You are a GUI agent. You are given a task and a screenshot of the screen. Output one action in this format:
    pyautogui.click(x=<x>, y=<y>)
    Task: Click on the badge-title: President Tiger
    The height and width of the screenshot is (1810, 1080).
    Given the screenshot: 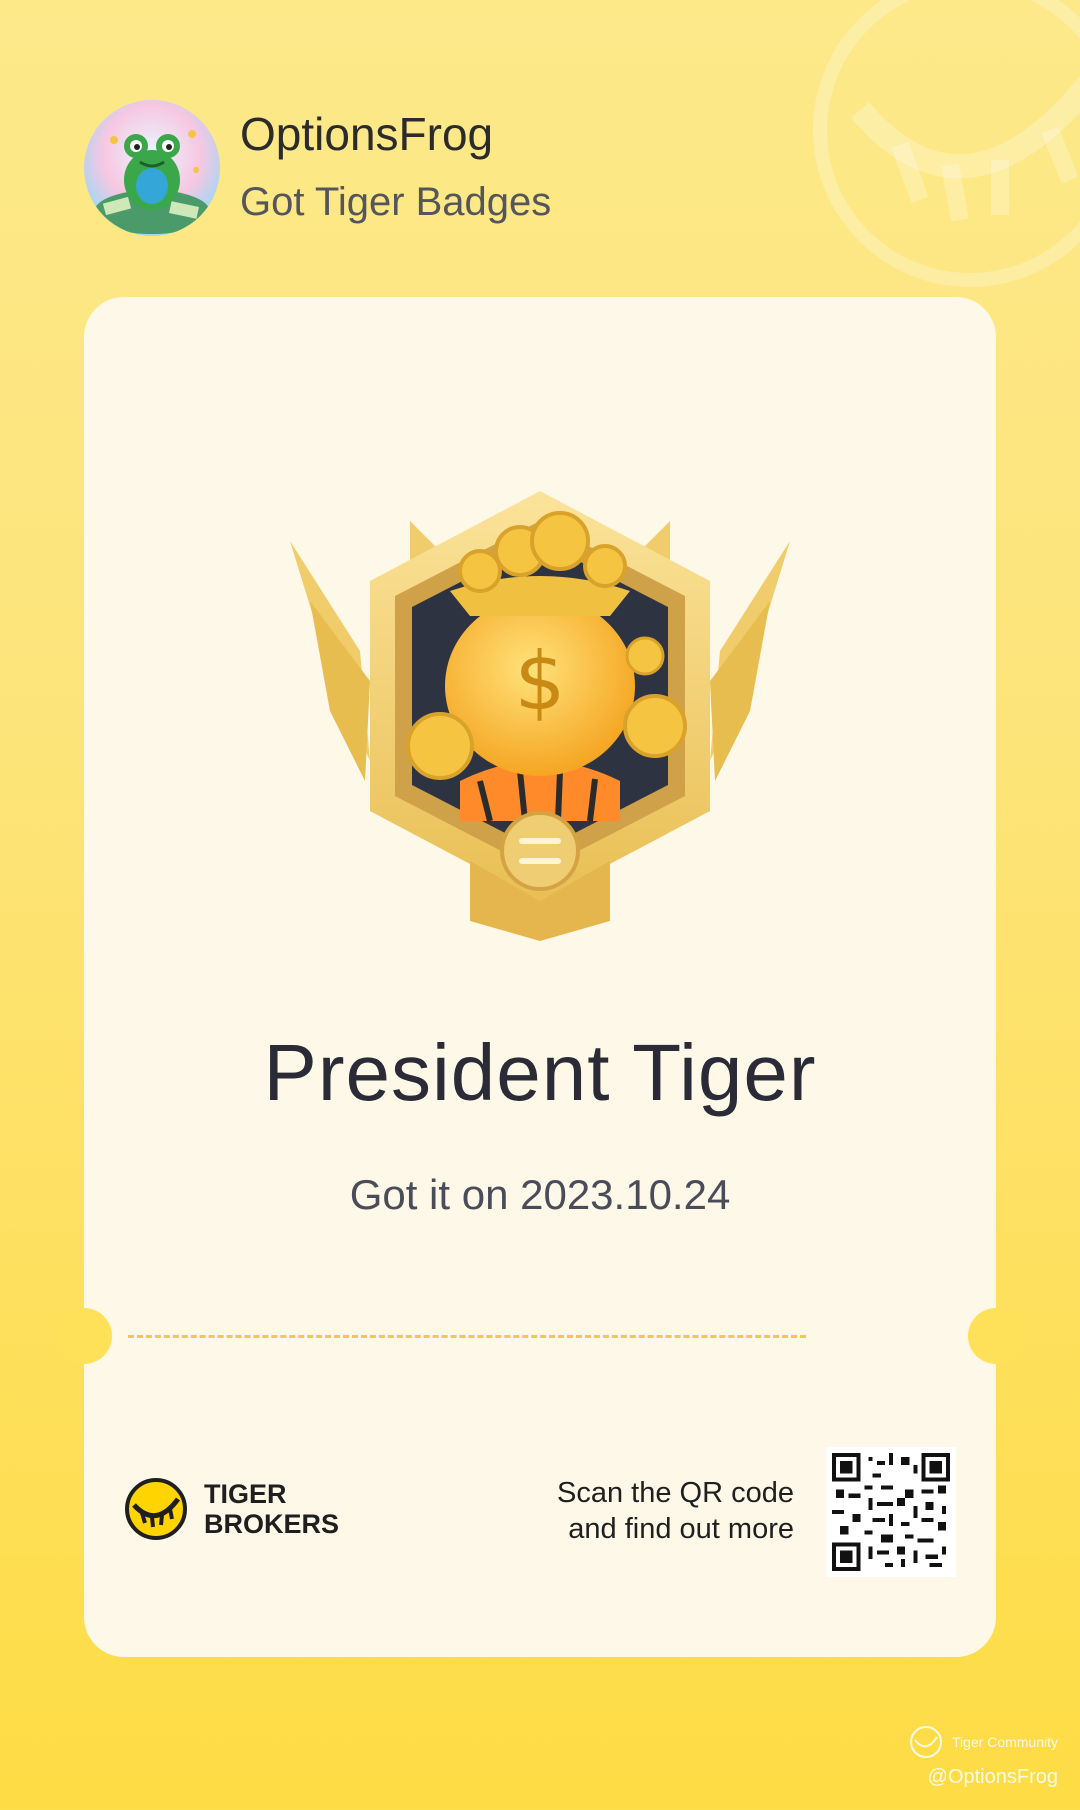 What is the action you would take?
    pyautogui.click(x=540, y=1072)
    